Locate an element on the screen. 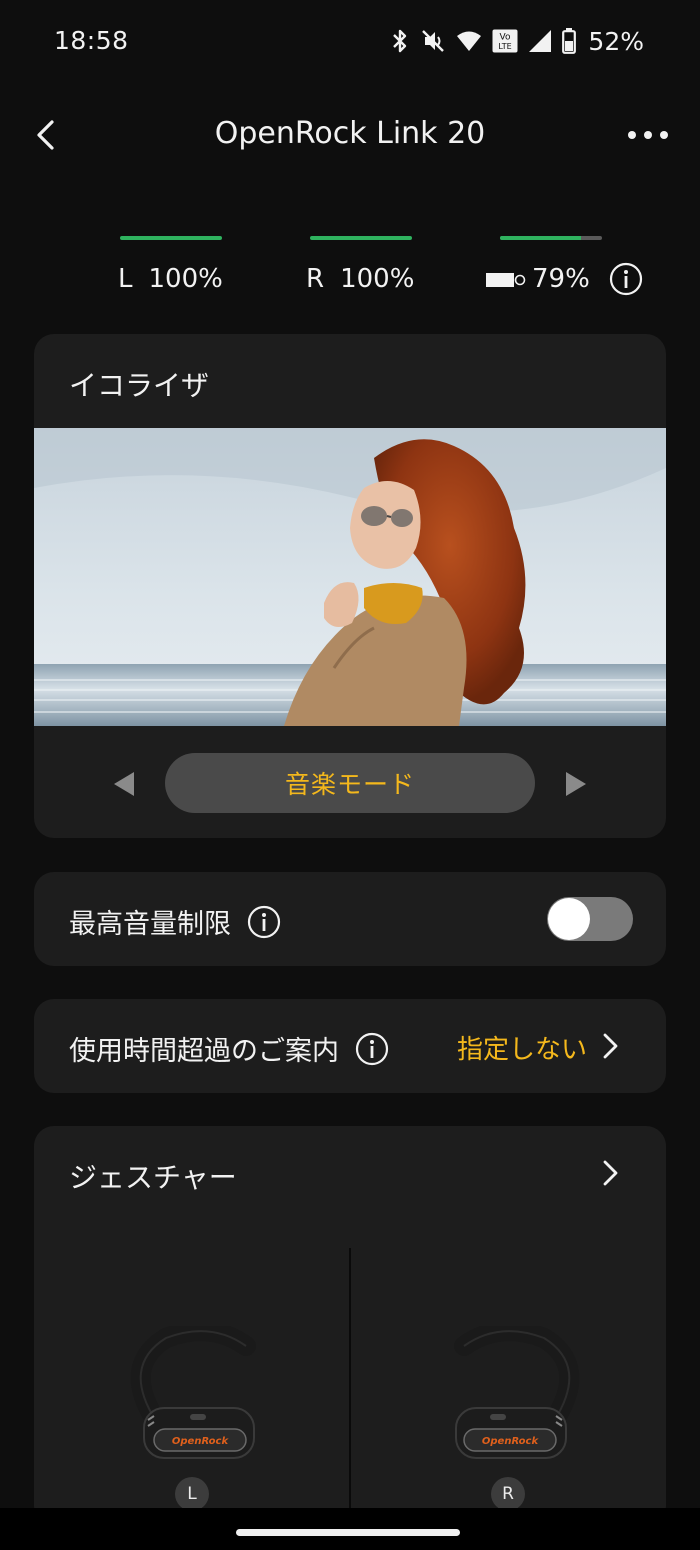  battery-left-bar is located at coordinates (171, 238).